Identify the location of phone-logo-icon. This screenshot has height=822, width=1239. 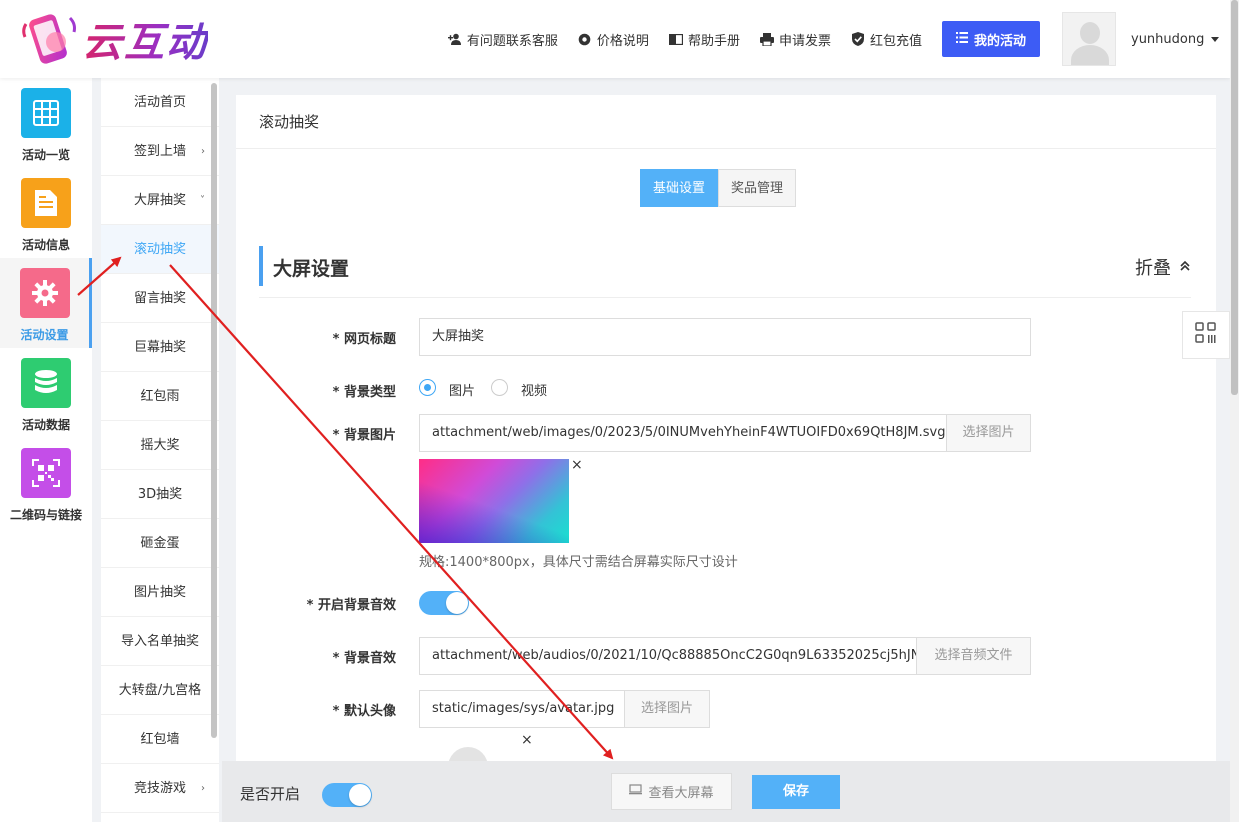
(49, 39).